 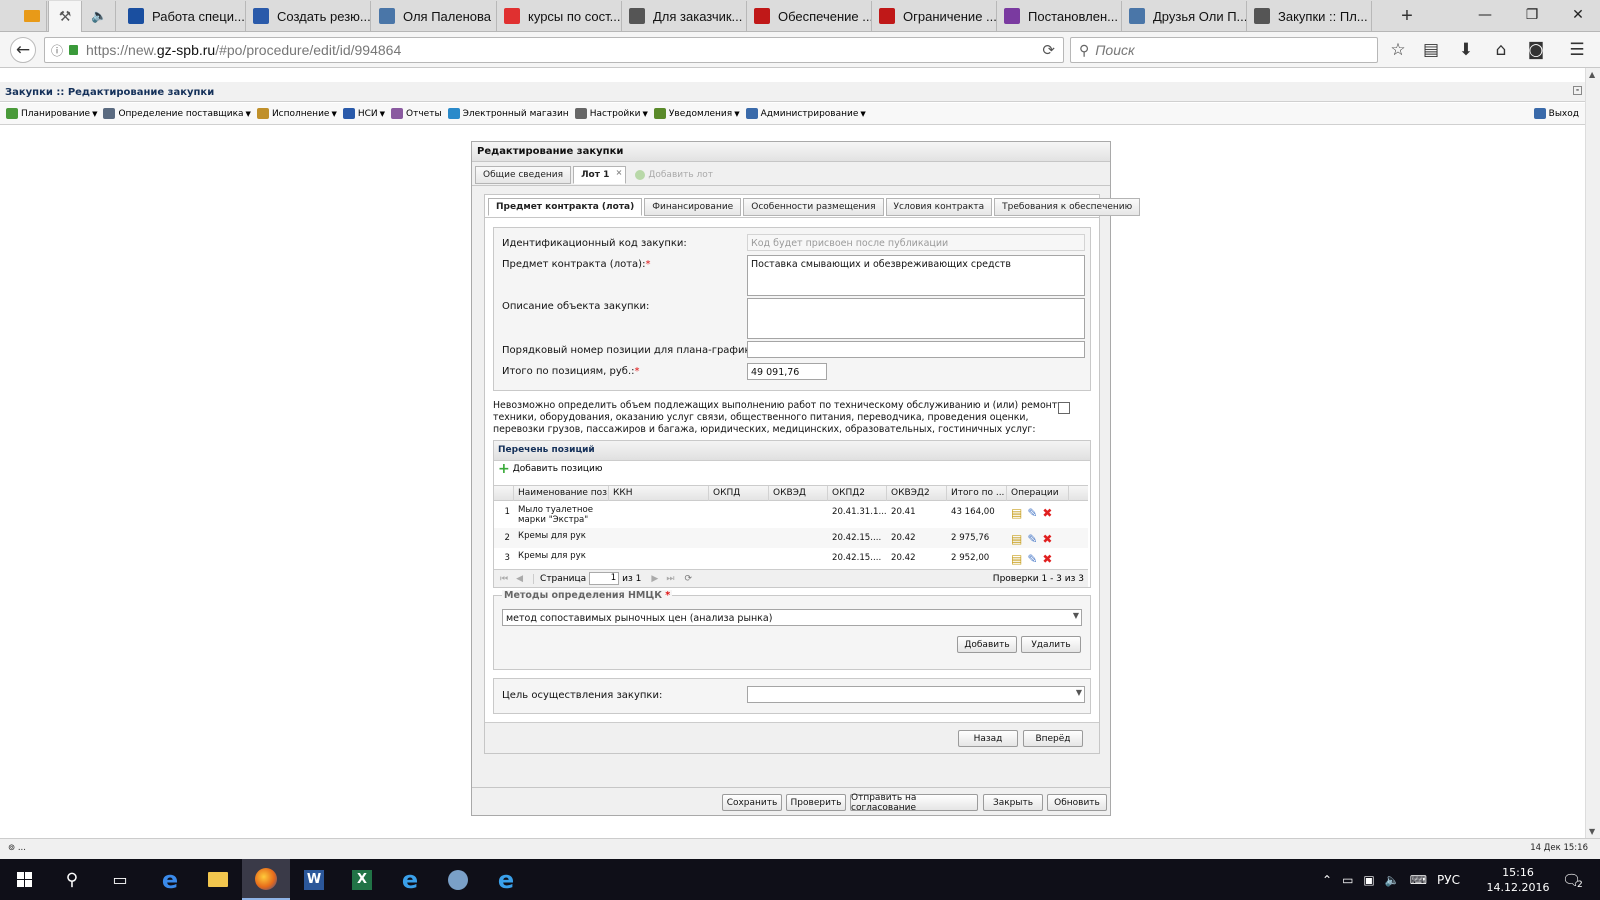 I want to click on volume-icon: 🔈, so click(x=1392, y=880).